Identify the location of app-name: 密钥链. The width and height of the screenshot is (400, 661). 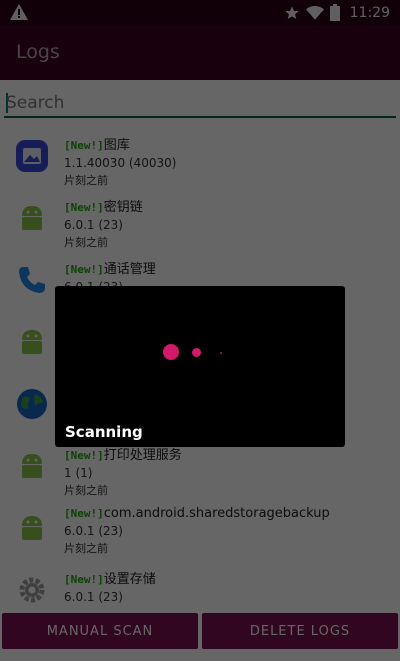
(123, 207).